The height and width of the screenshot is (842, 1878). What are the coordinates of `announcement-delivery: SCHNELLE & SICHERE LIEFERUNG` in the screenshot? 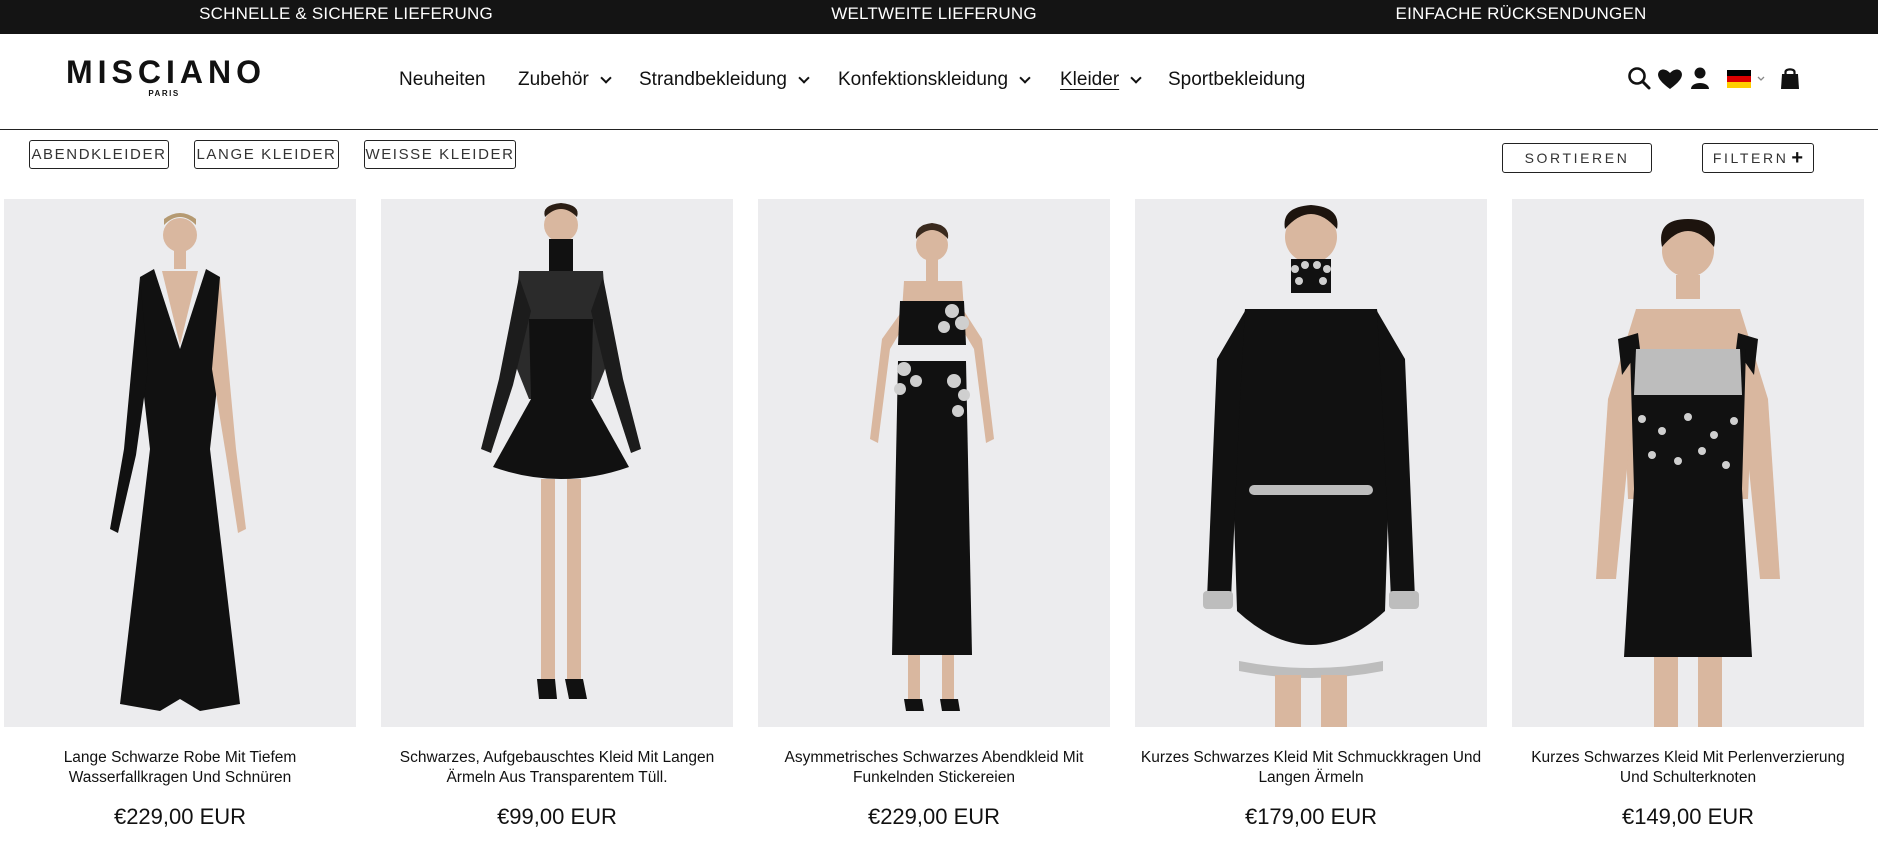 It's located at (346, 13).